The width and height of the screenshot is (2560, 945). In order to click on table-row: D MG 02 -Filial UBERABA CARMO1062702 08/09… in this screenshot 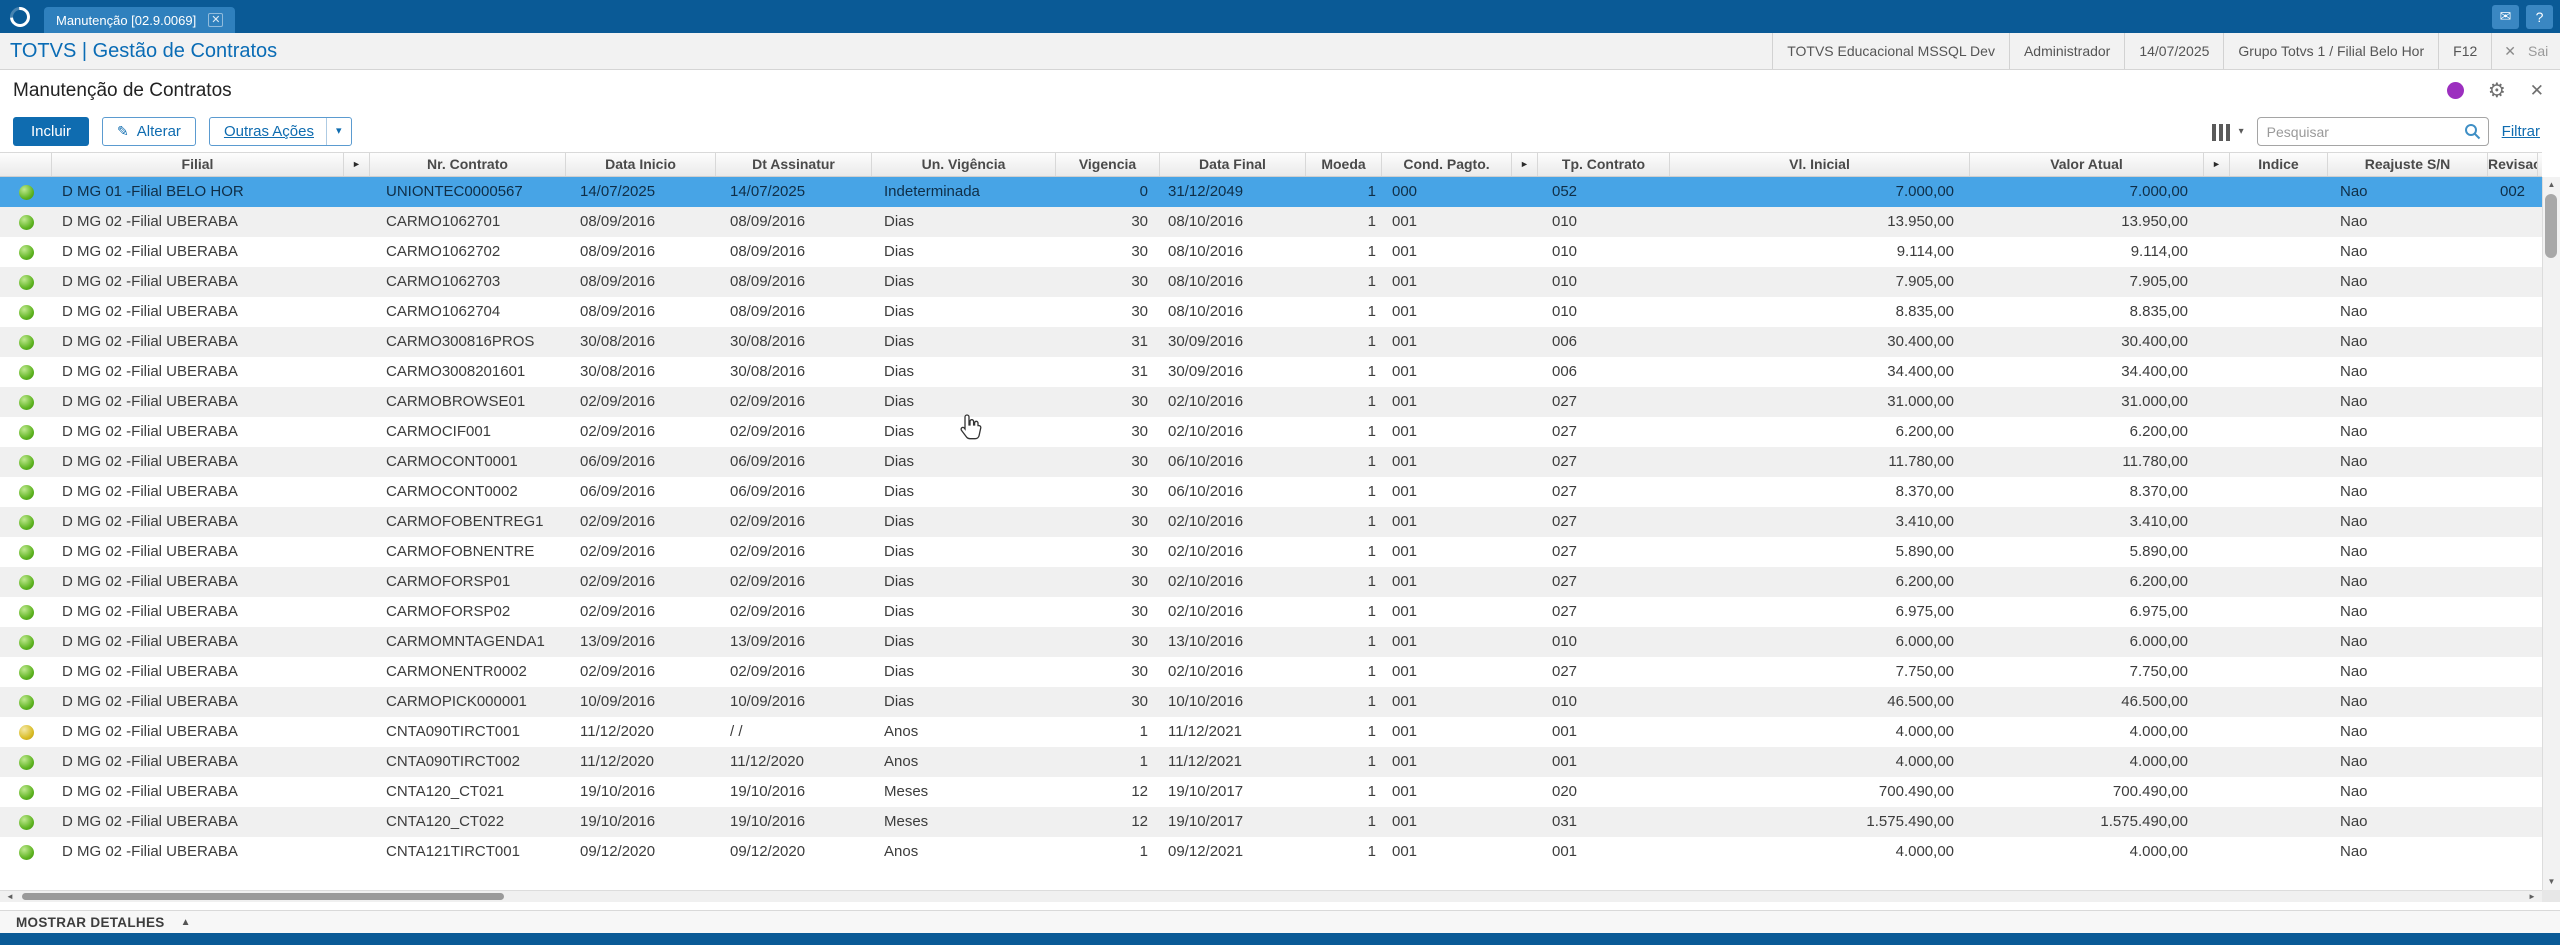, I will do `click(1271, 252)`.